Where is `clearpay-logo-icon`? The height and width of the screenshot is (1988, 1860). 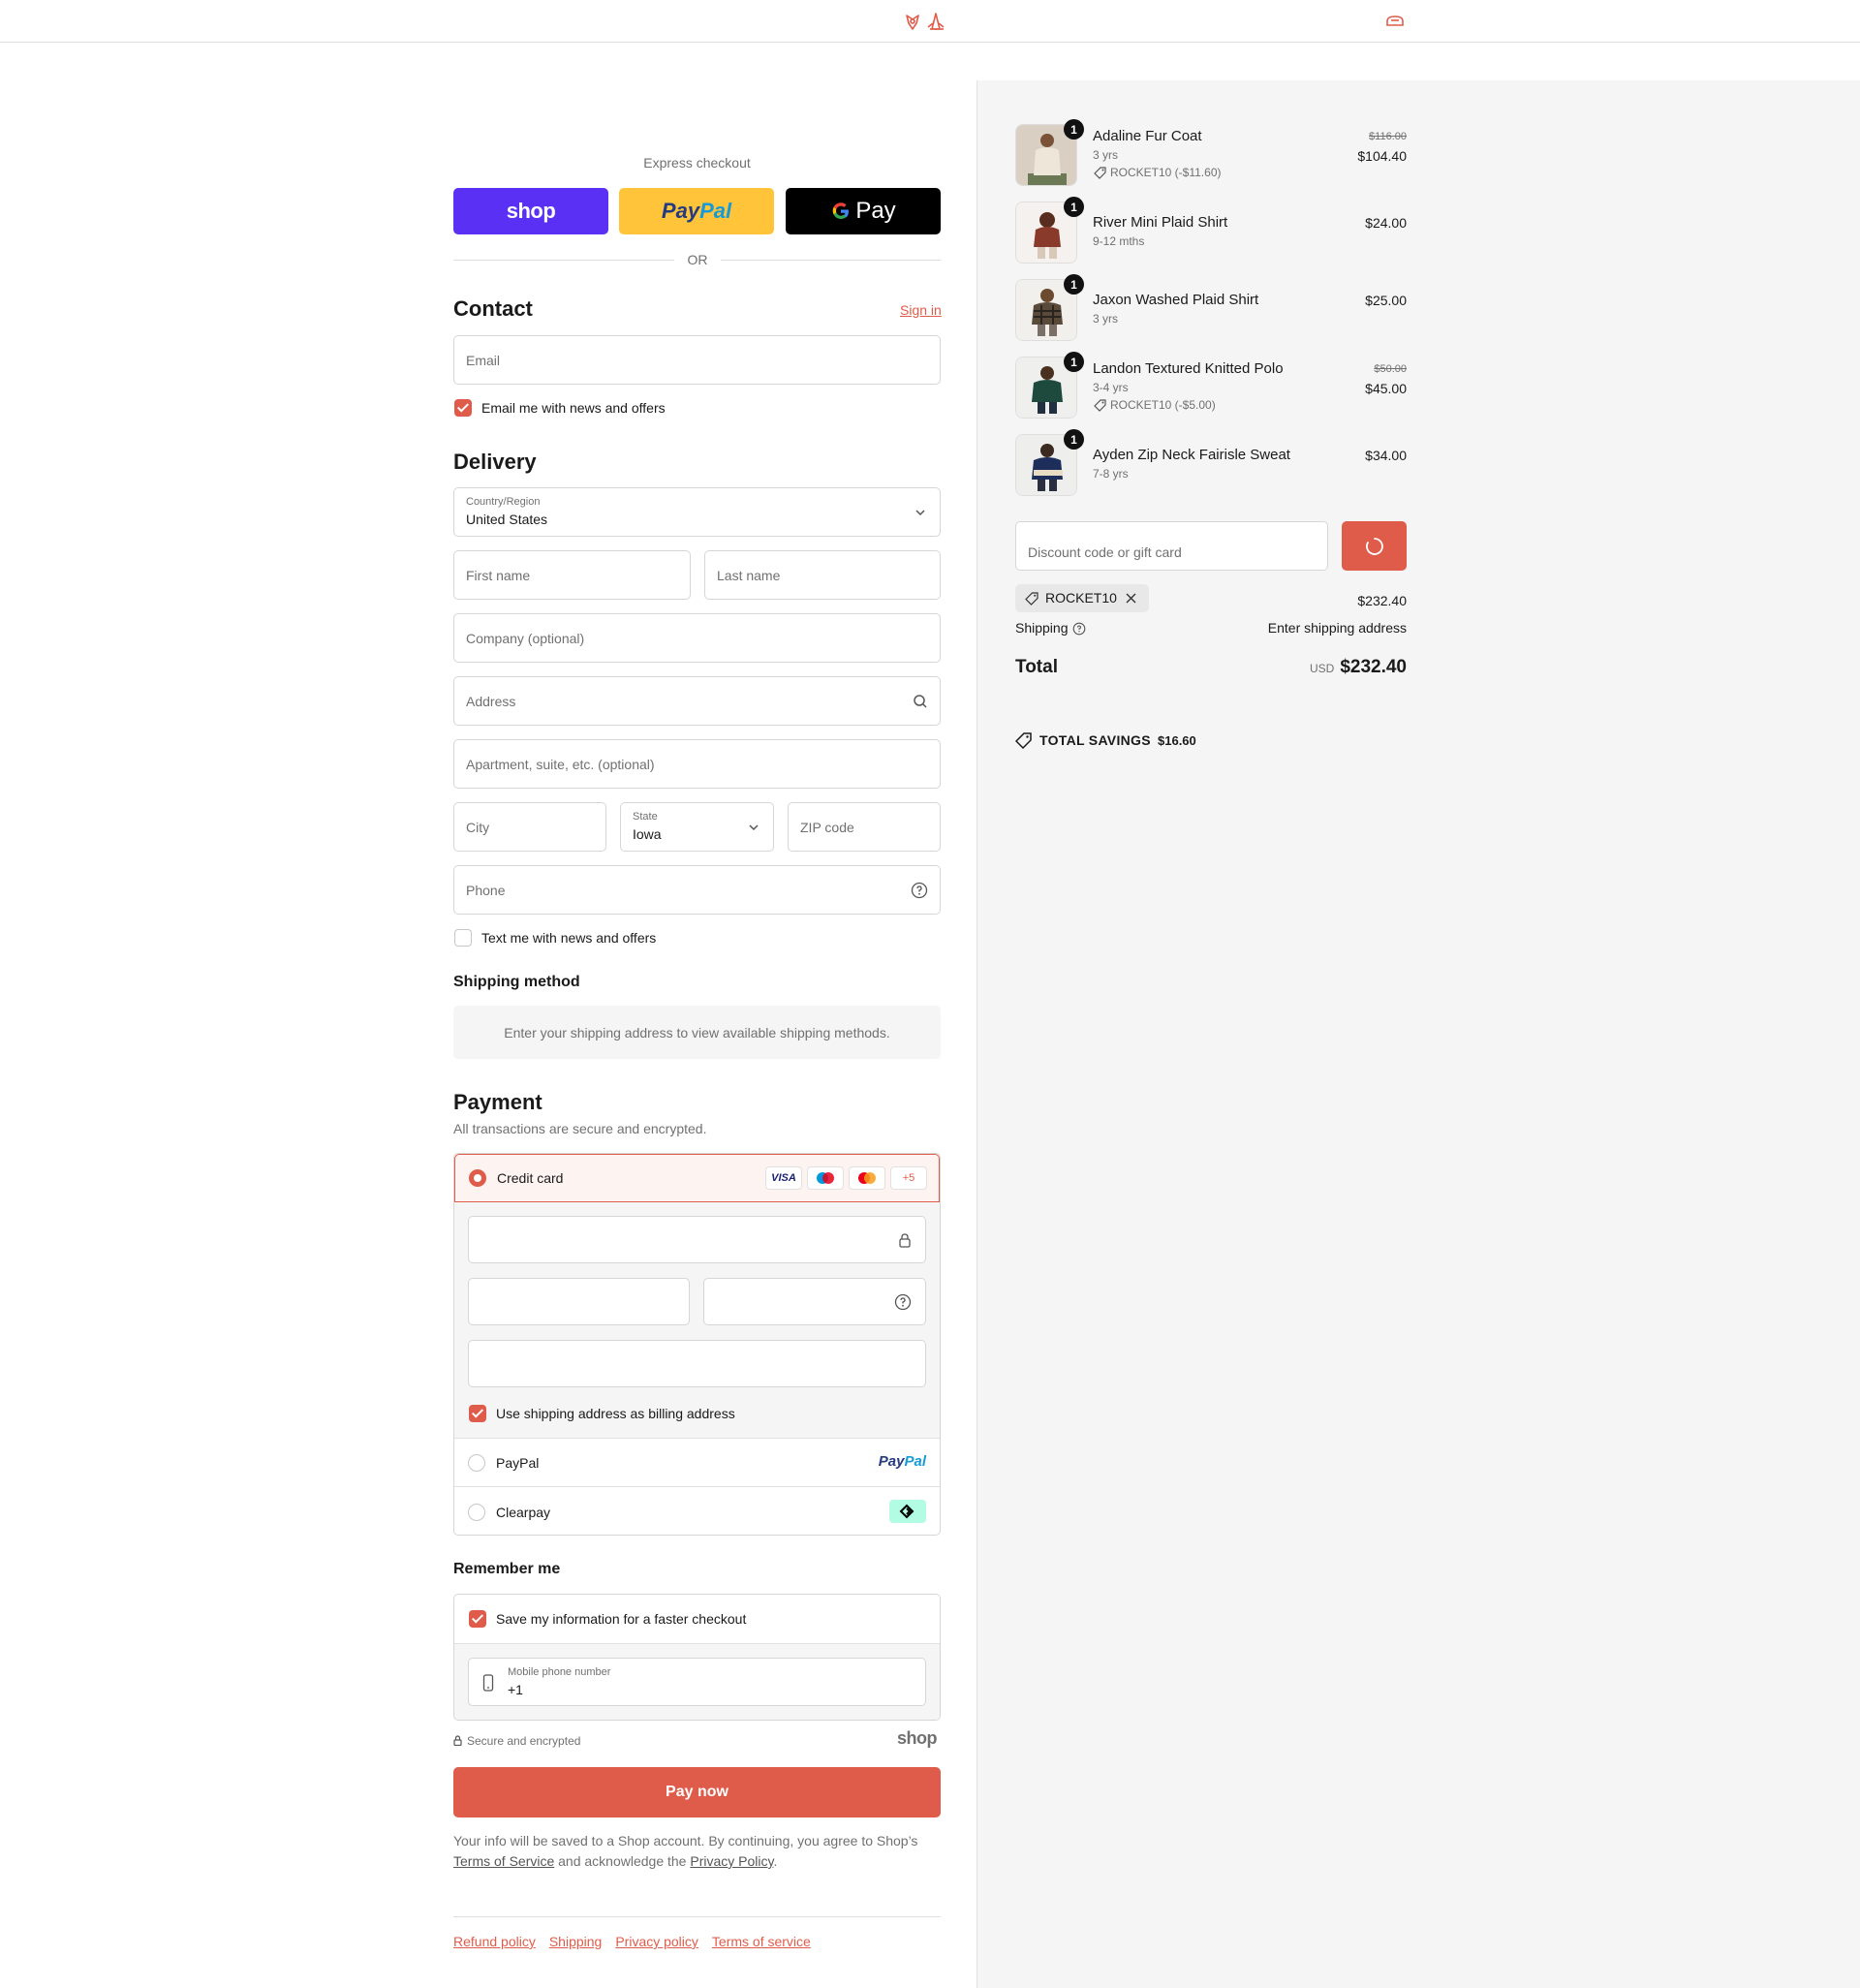
clearpay-logo-icon is located at coordinates (907, 1511).